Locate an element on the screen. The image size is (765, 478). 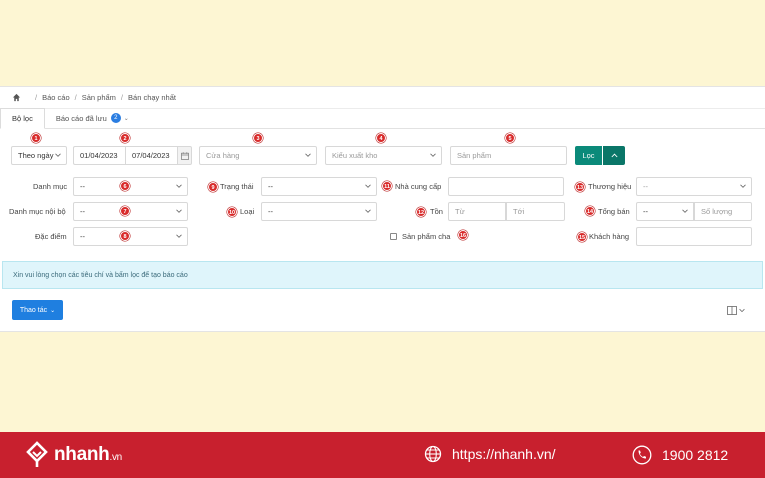
total-sold-quantity-input: Số lượng is located at coordinates (723, 211).